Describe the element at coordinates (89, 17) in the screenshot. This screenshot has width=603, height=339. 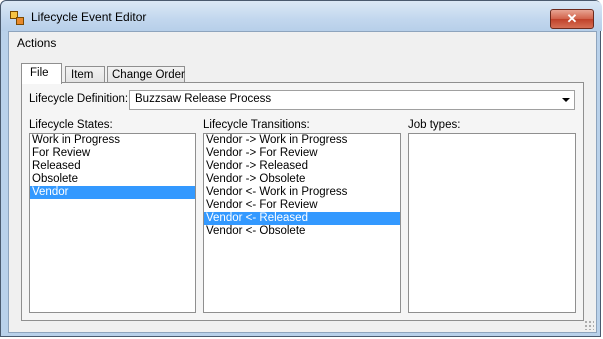
I see `window-title: Lifecycle Event Editor` at that location.